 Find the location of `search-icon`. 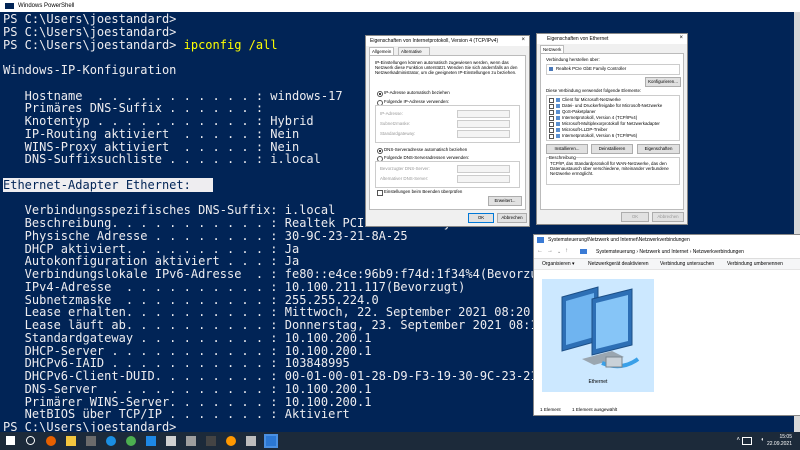

search-icon is located at coordinates (30, 440).